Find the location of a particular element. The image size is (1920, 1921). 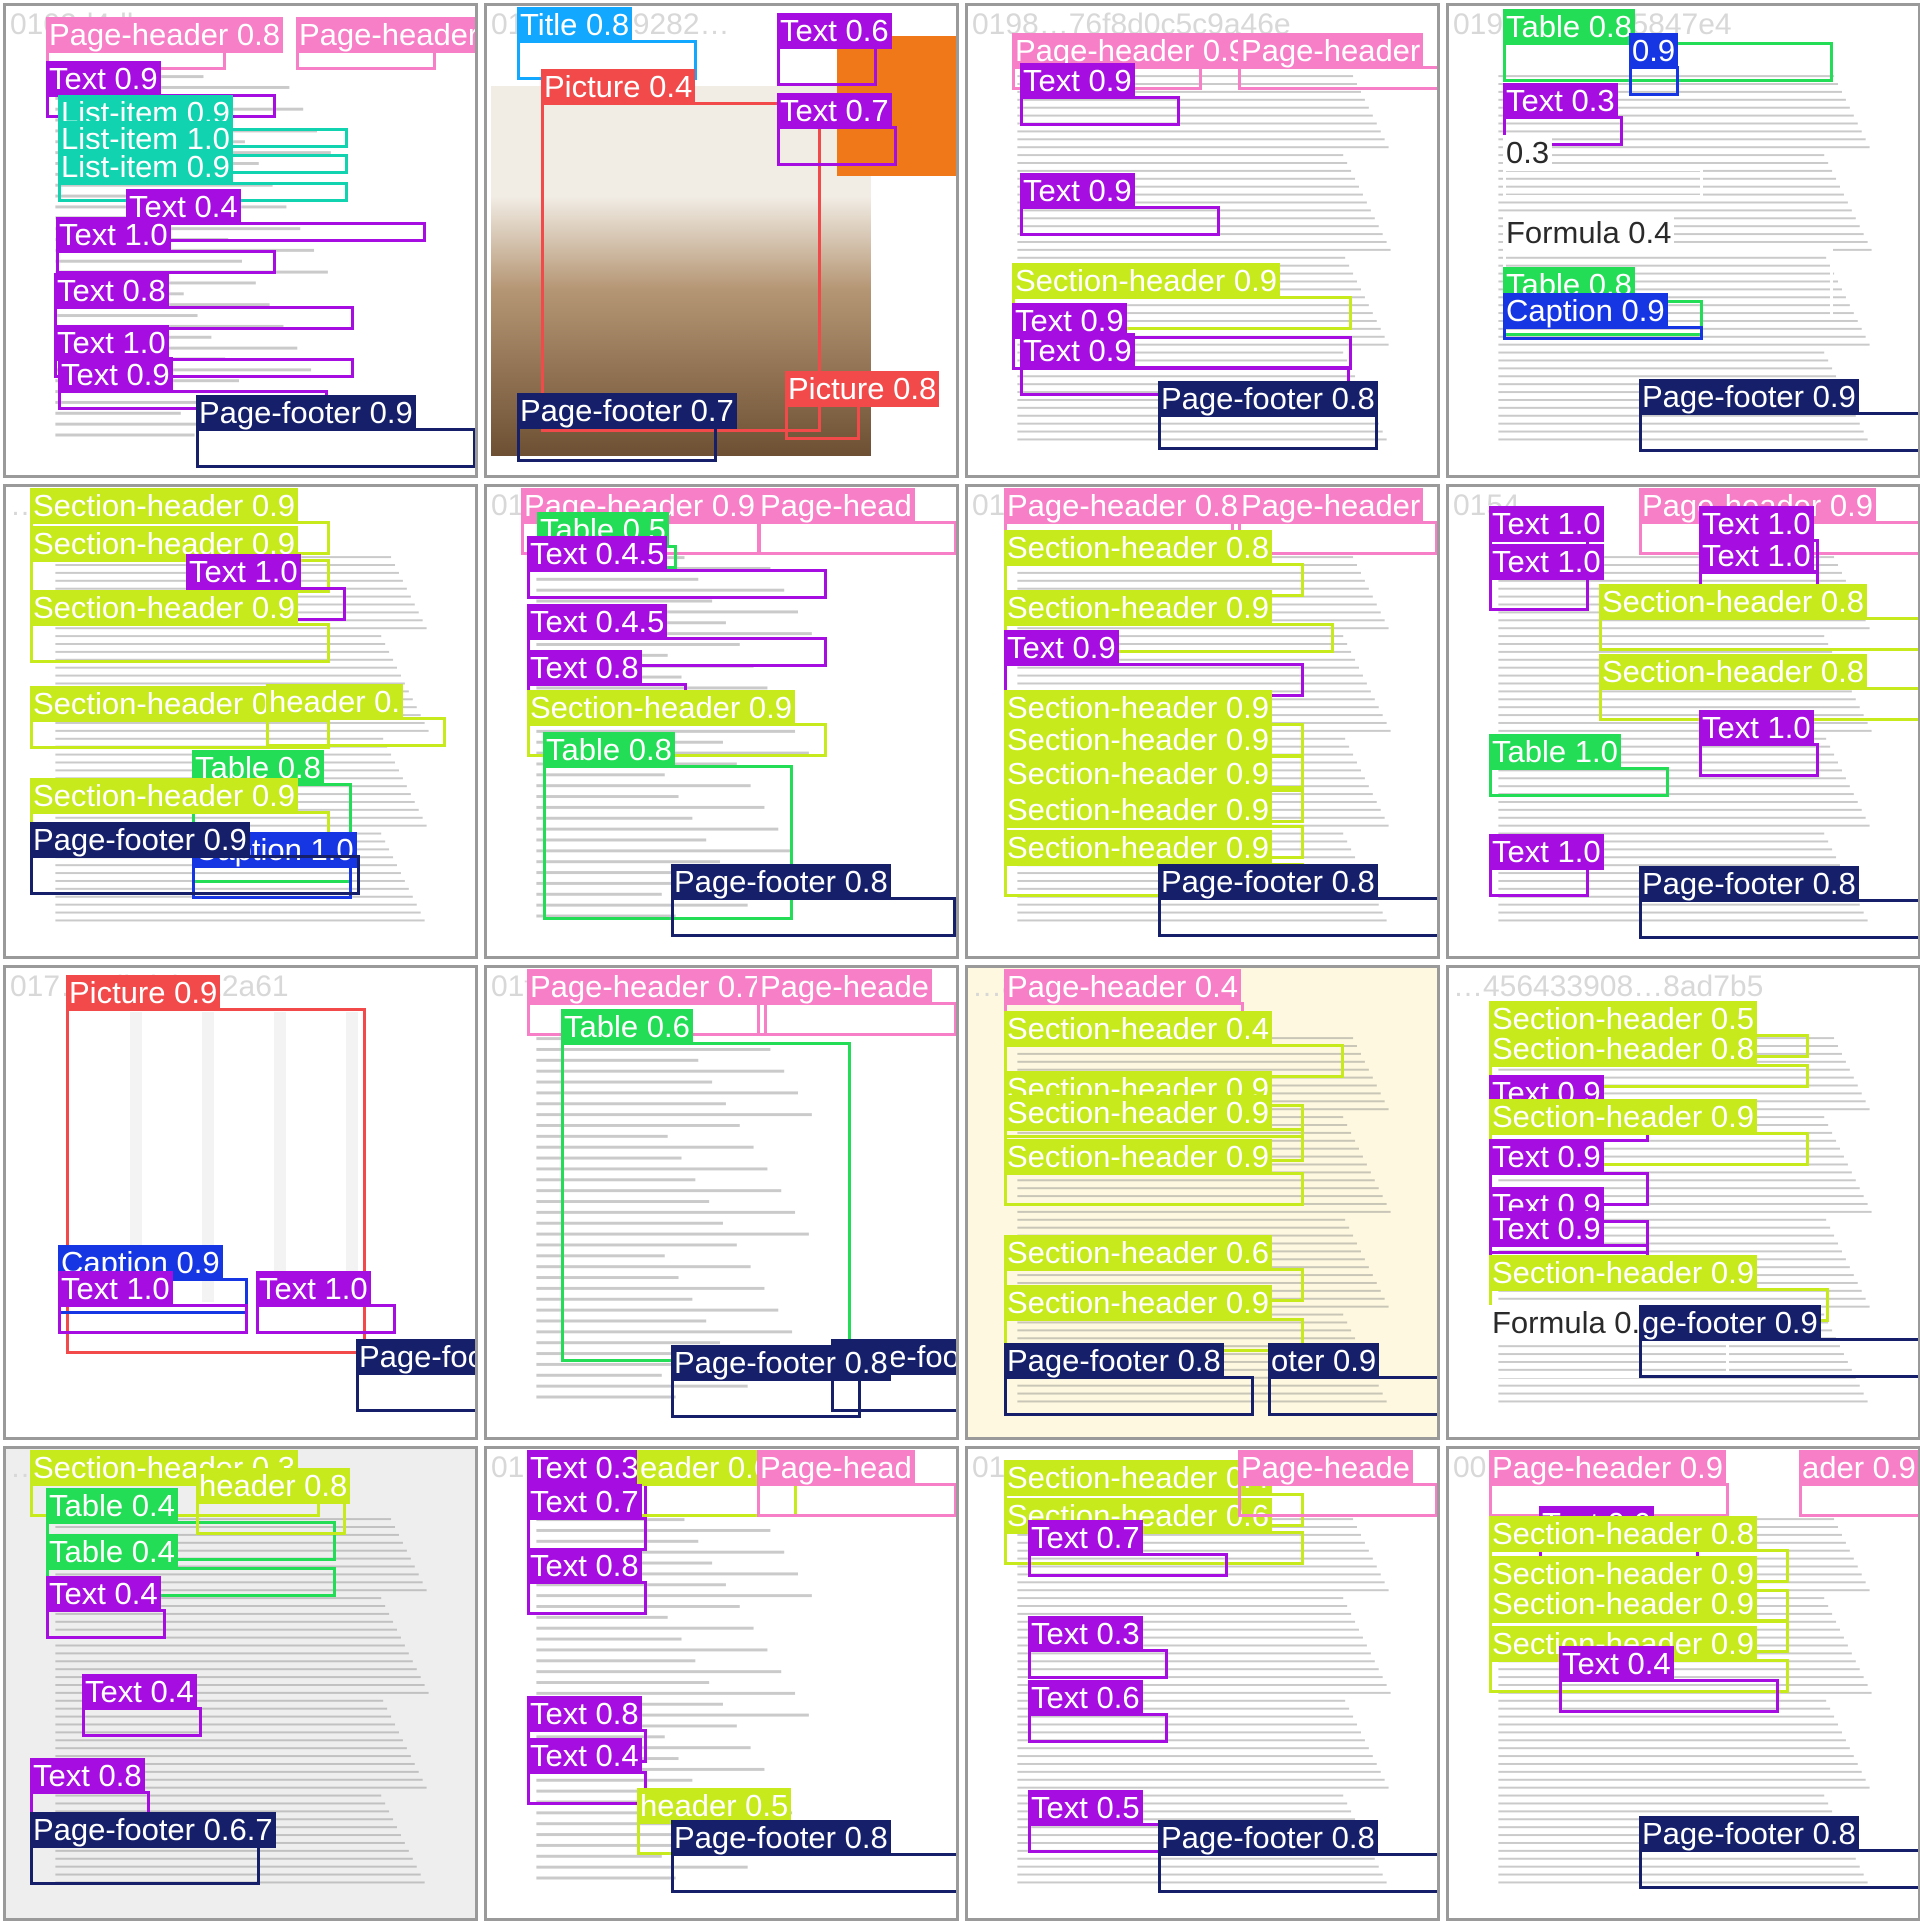

detection-label: oter 0.9 is located at coordinates (1324, 1361).